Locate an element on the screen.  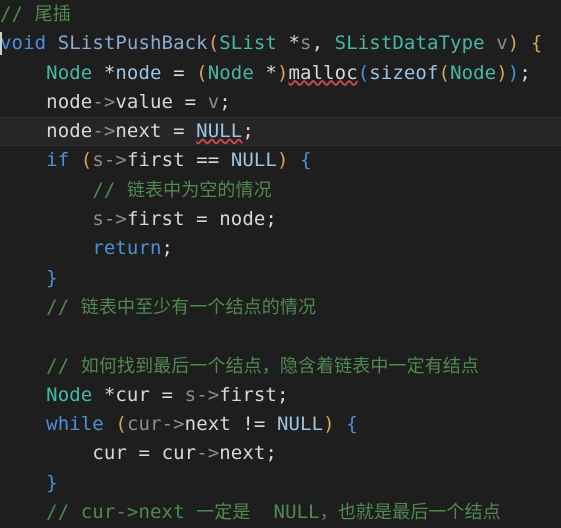
code-line: cur = cur->next; is located at coordinates (280, 453).